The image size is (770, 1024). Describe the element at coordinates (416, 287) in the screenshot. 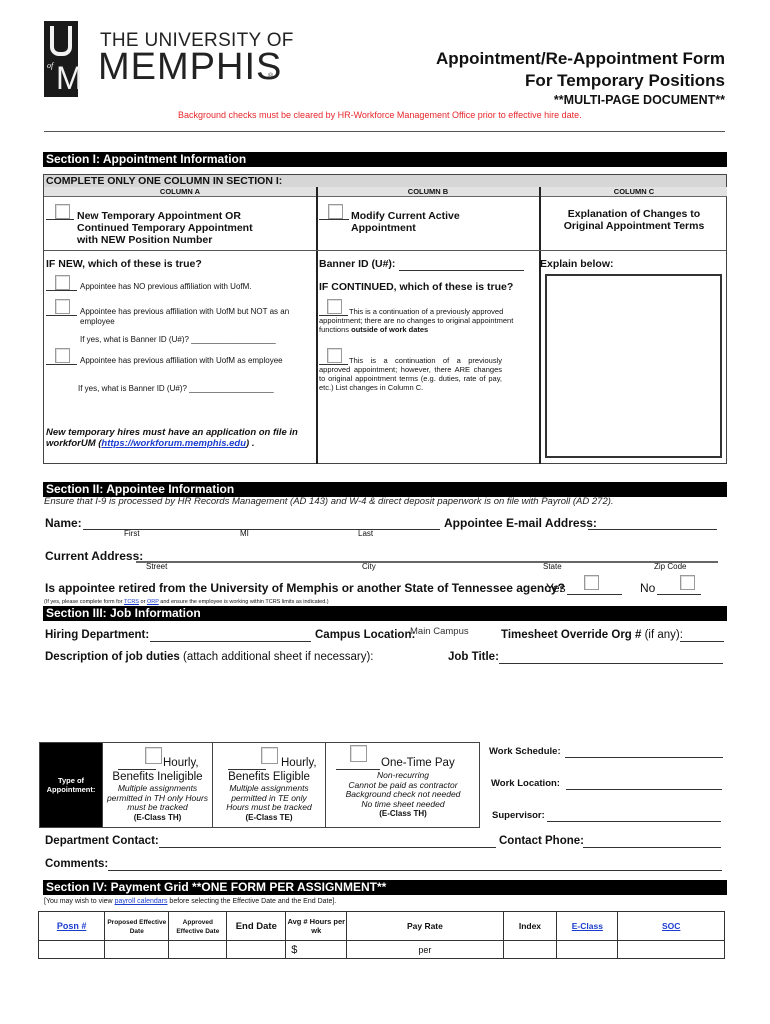

I see `if-continued-question: IF CONTINUED, which of these is true?` at that location.